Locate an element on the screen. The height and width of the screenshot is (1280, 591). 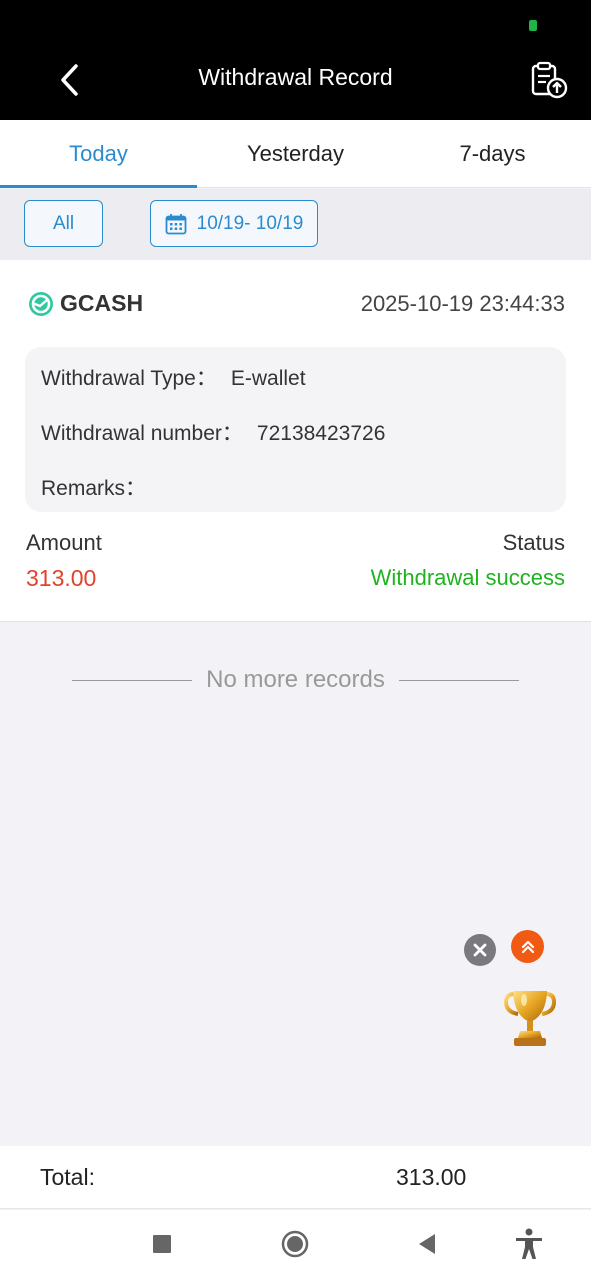
withdrawal-type-value: E-wallet is located at coordinates (268, 378).